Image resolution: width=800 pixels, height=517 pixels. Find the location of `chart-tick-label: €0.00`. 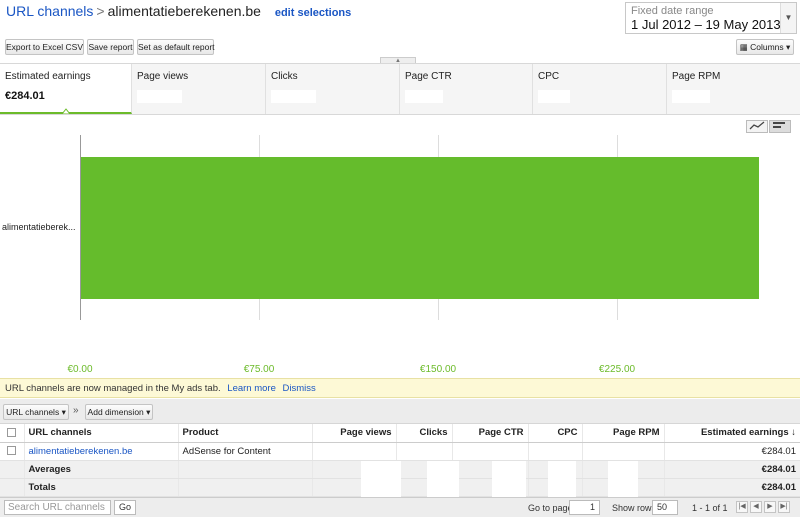

chart-tick-label: €0.00 is located at coordinates (80, 369).